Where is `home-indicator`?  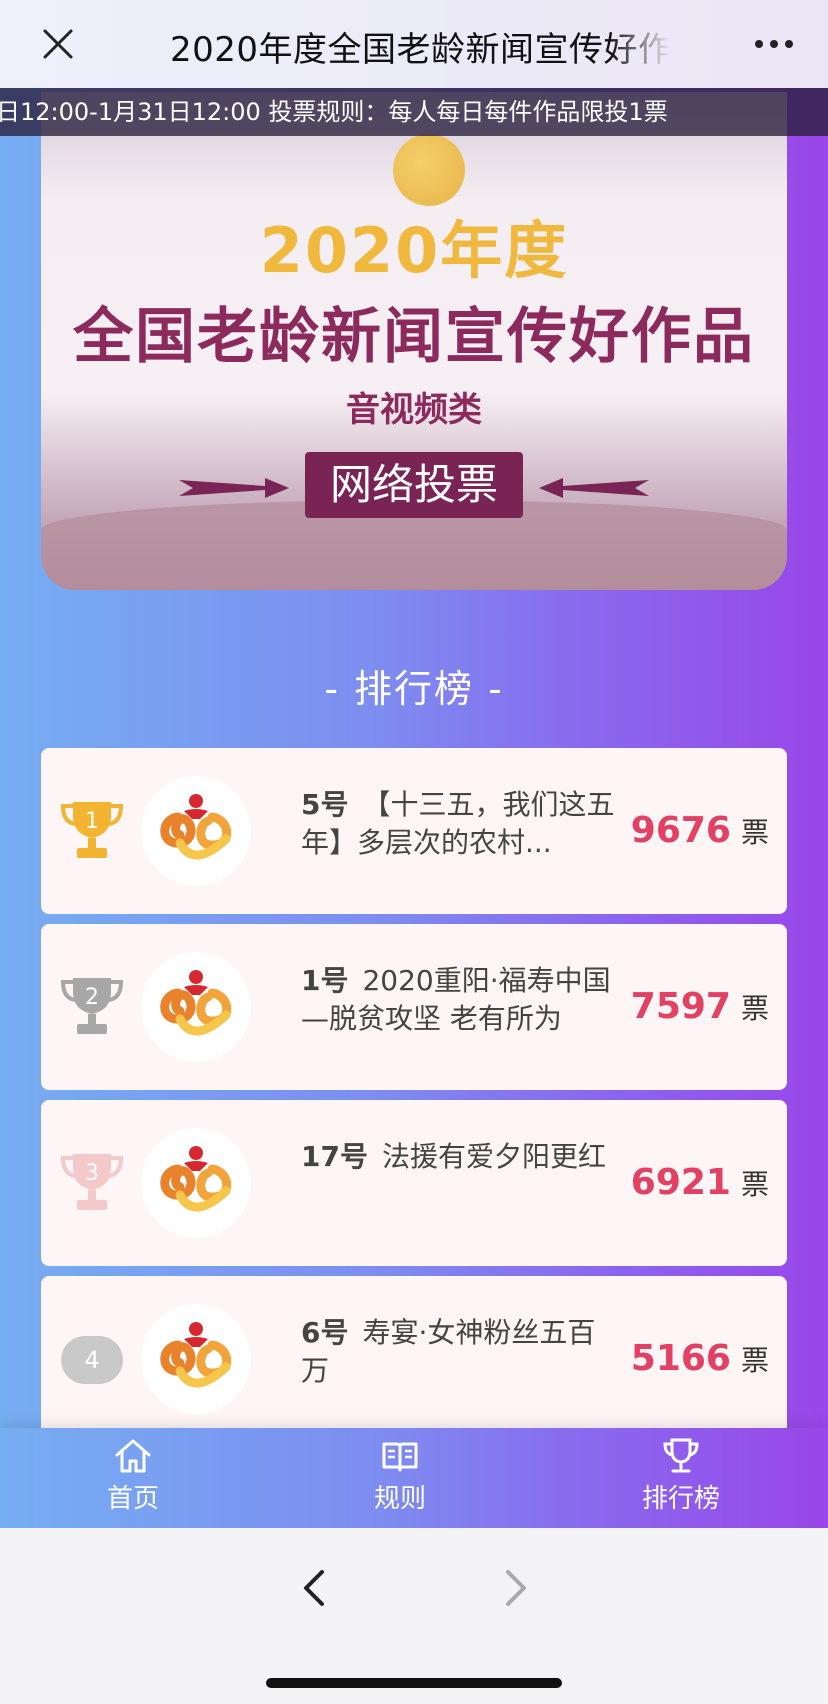
home-indicator is located at coordinates (414, 1683).